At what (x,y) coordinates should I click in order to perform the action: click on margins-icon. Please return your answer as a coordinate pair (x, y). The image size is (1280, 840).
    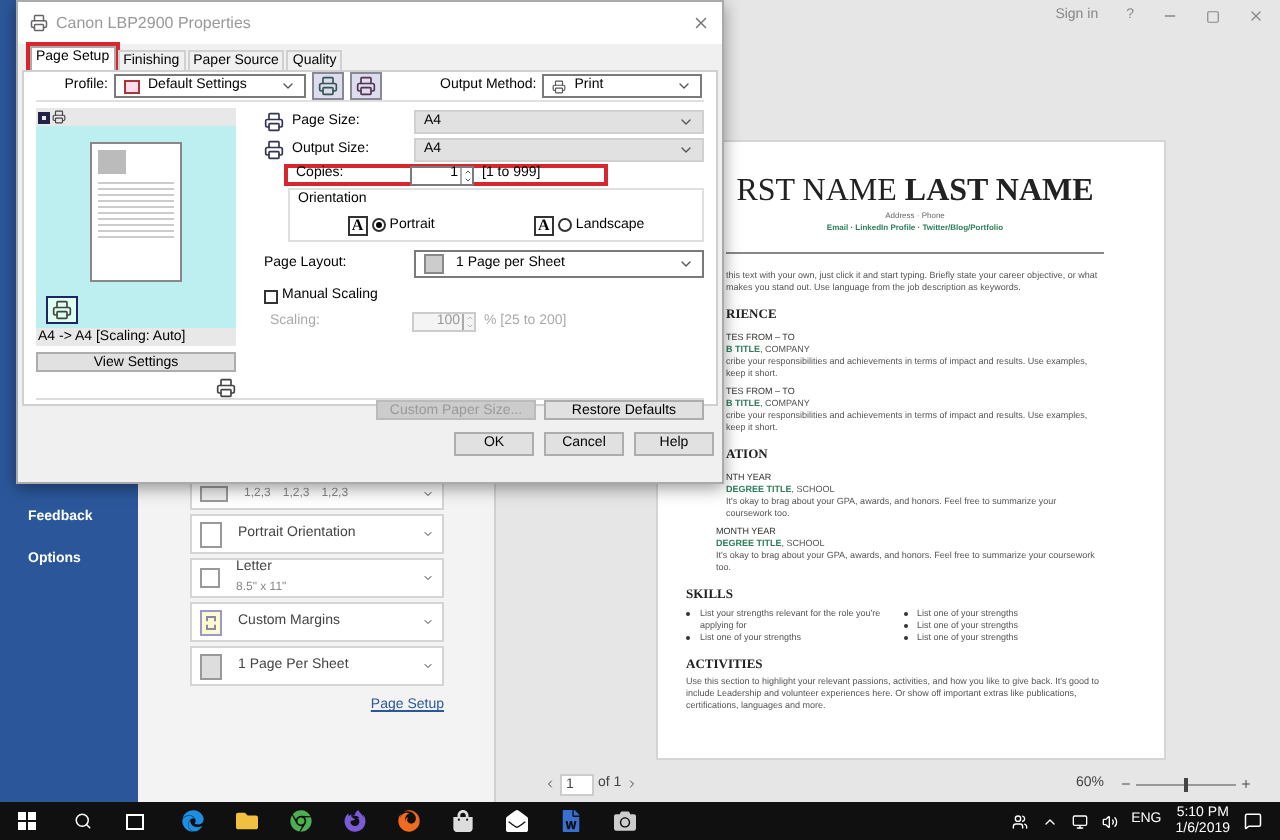
    Looking at the image, I should click on (211, 622).